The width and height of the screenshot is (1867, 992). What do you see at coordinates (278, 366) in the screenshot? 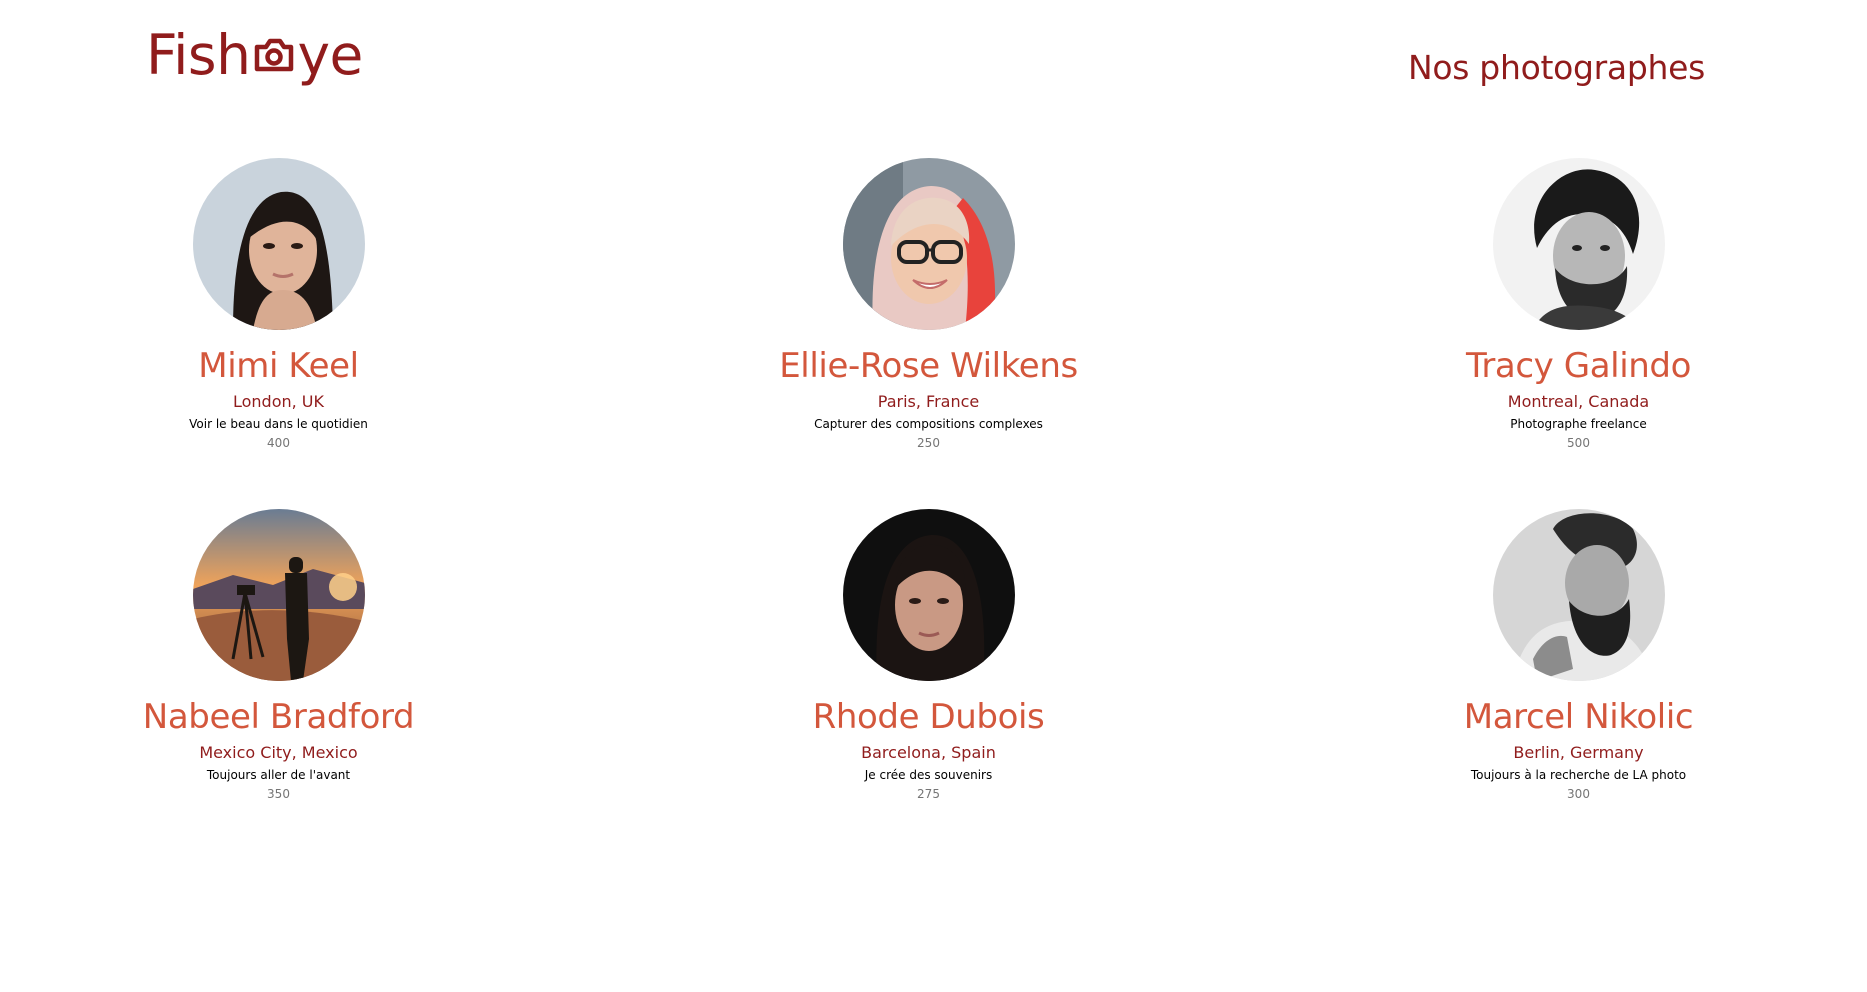
I see `photographer-name: Mimi Keel` at bounding box center [278, 366].